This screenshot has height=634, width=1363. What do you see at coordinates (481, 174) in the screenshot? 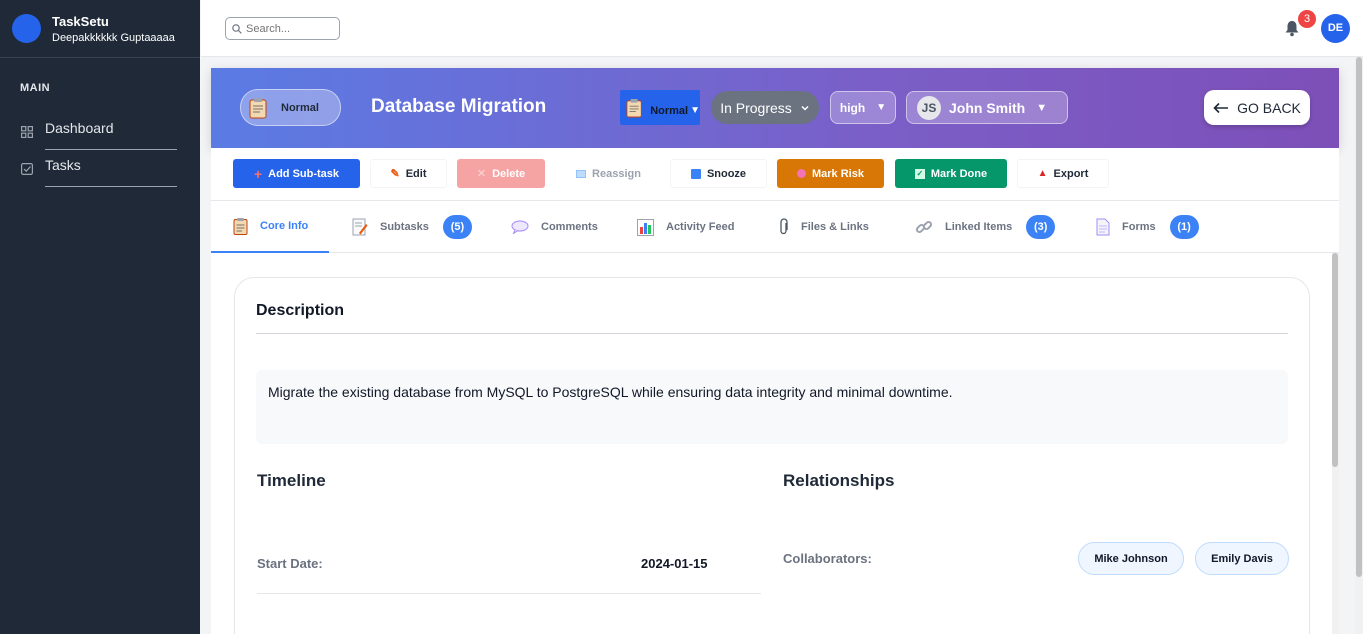
I see `close-icon: ✕` at bounding box center [481, 174].